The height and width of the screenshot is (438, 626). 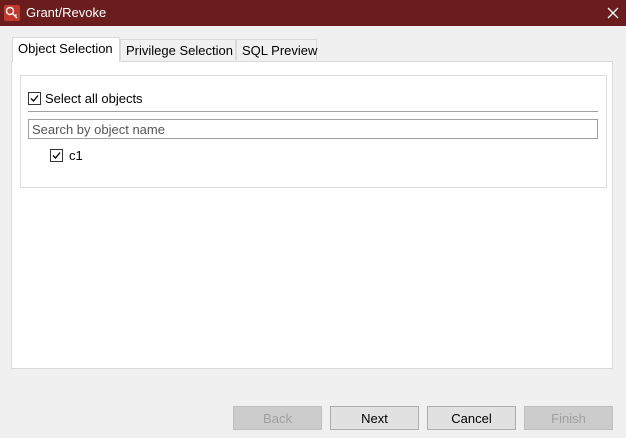 I want to click on object-item-label: c1, so click(x=76, y=155).